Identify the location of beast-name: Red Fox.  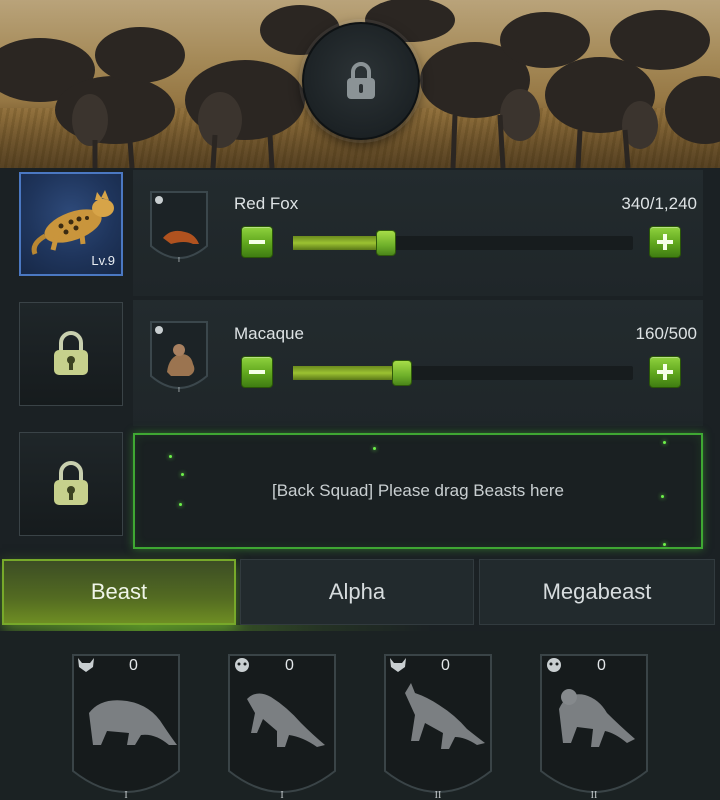
(266, 203).